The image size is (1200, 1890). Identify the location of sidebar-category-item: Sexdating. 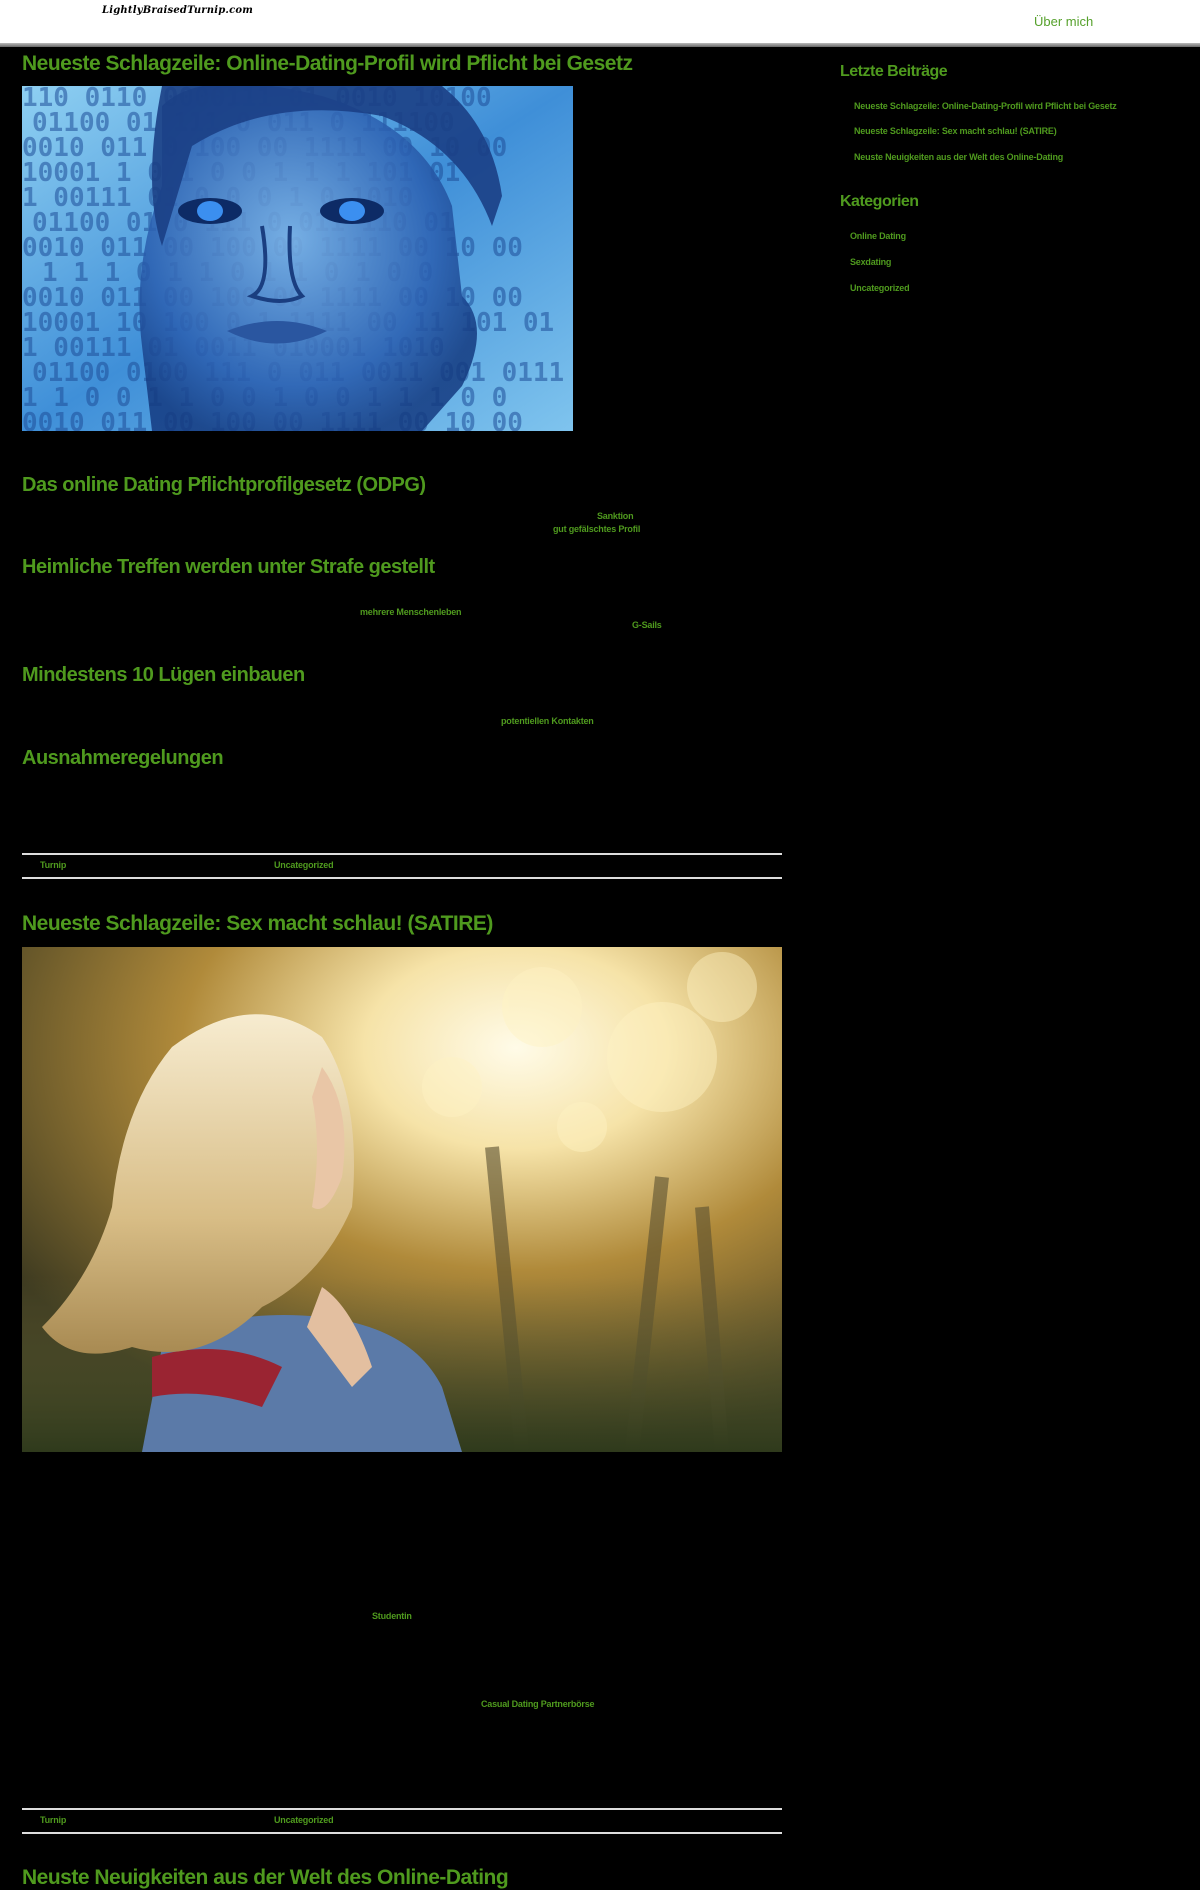
(870, 261).